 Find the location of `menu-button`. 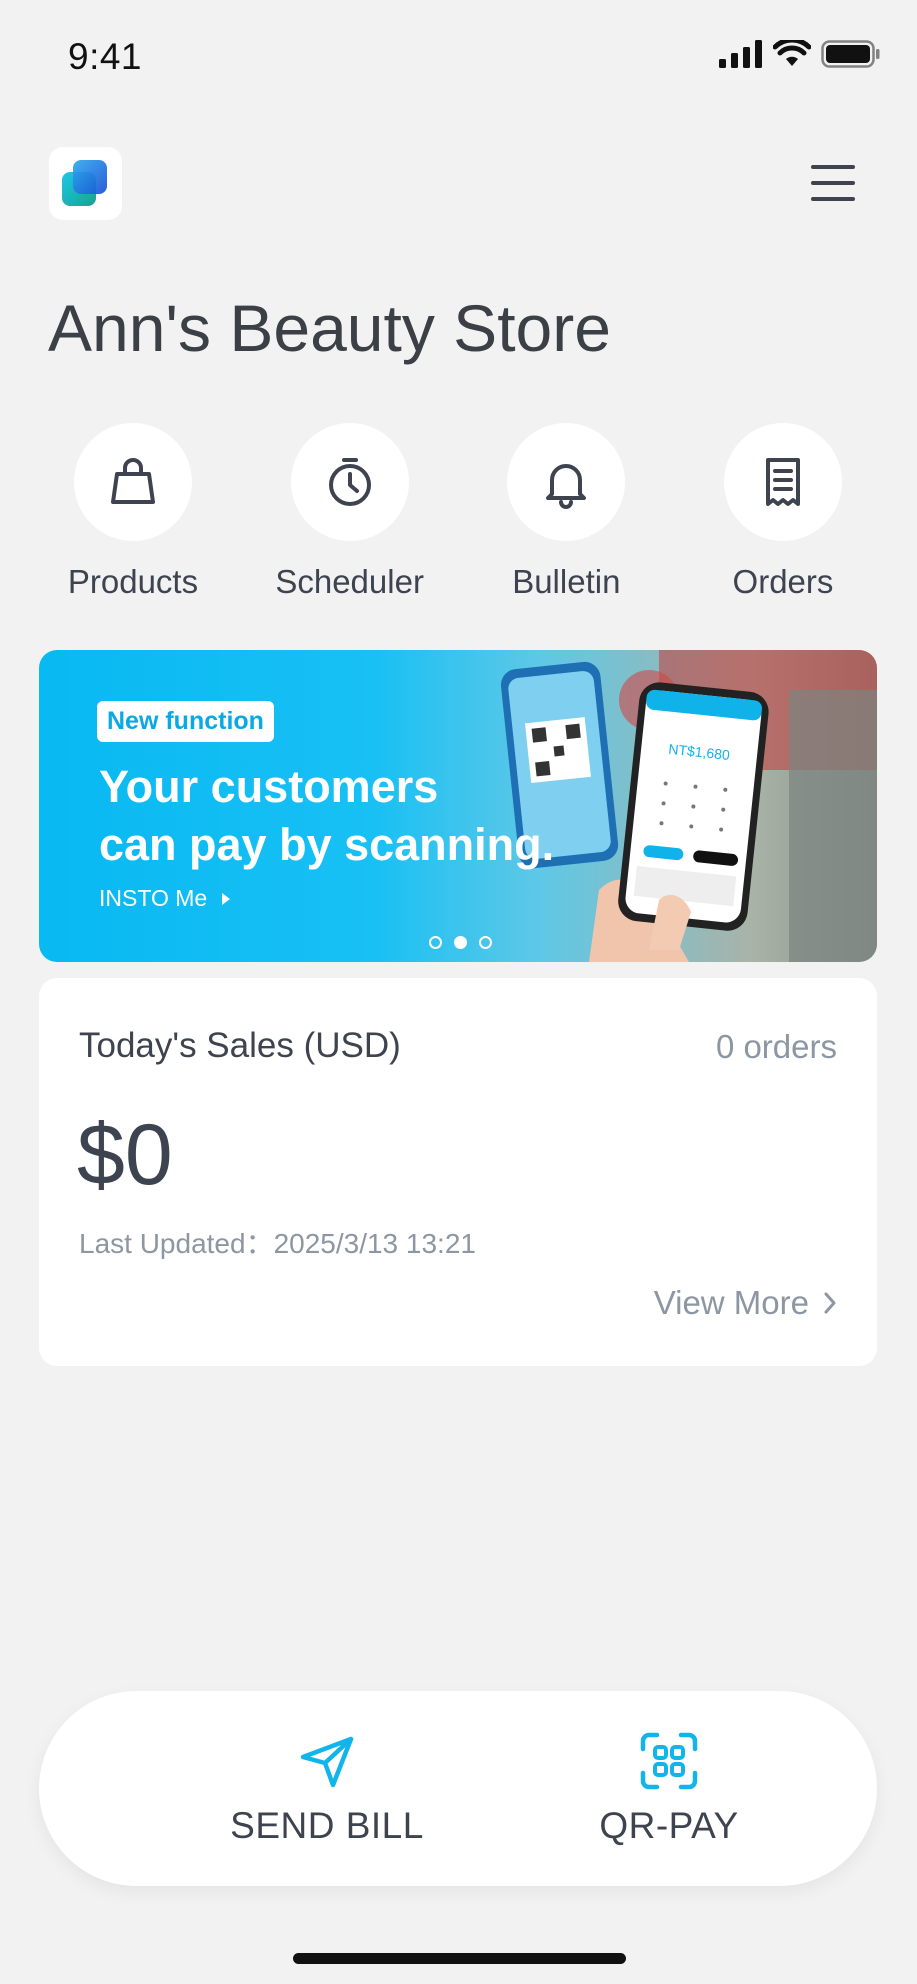

menu-button is located at coordinates (833, 183).